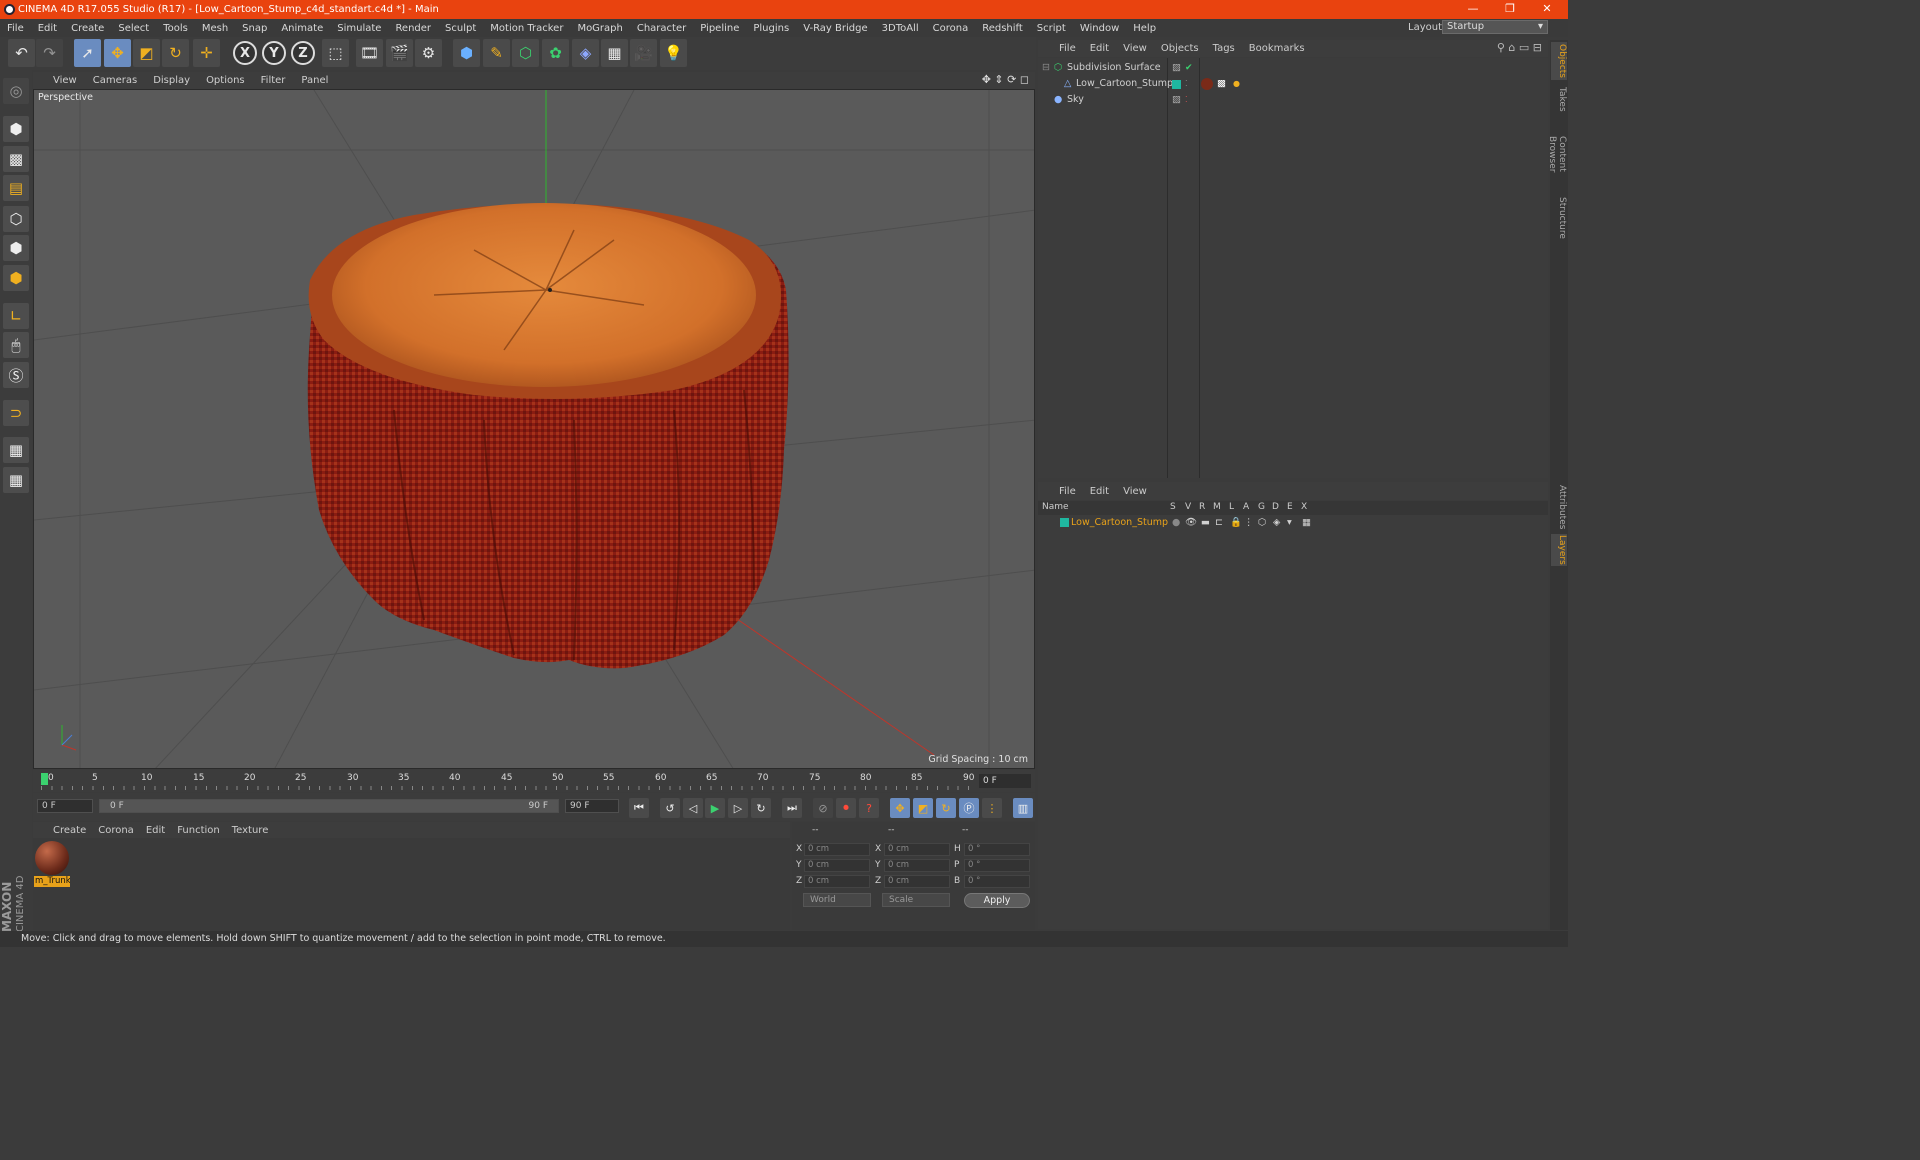  I want to click on object-name: Low_Cartoon_Stump, so click(1124, 84).